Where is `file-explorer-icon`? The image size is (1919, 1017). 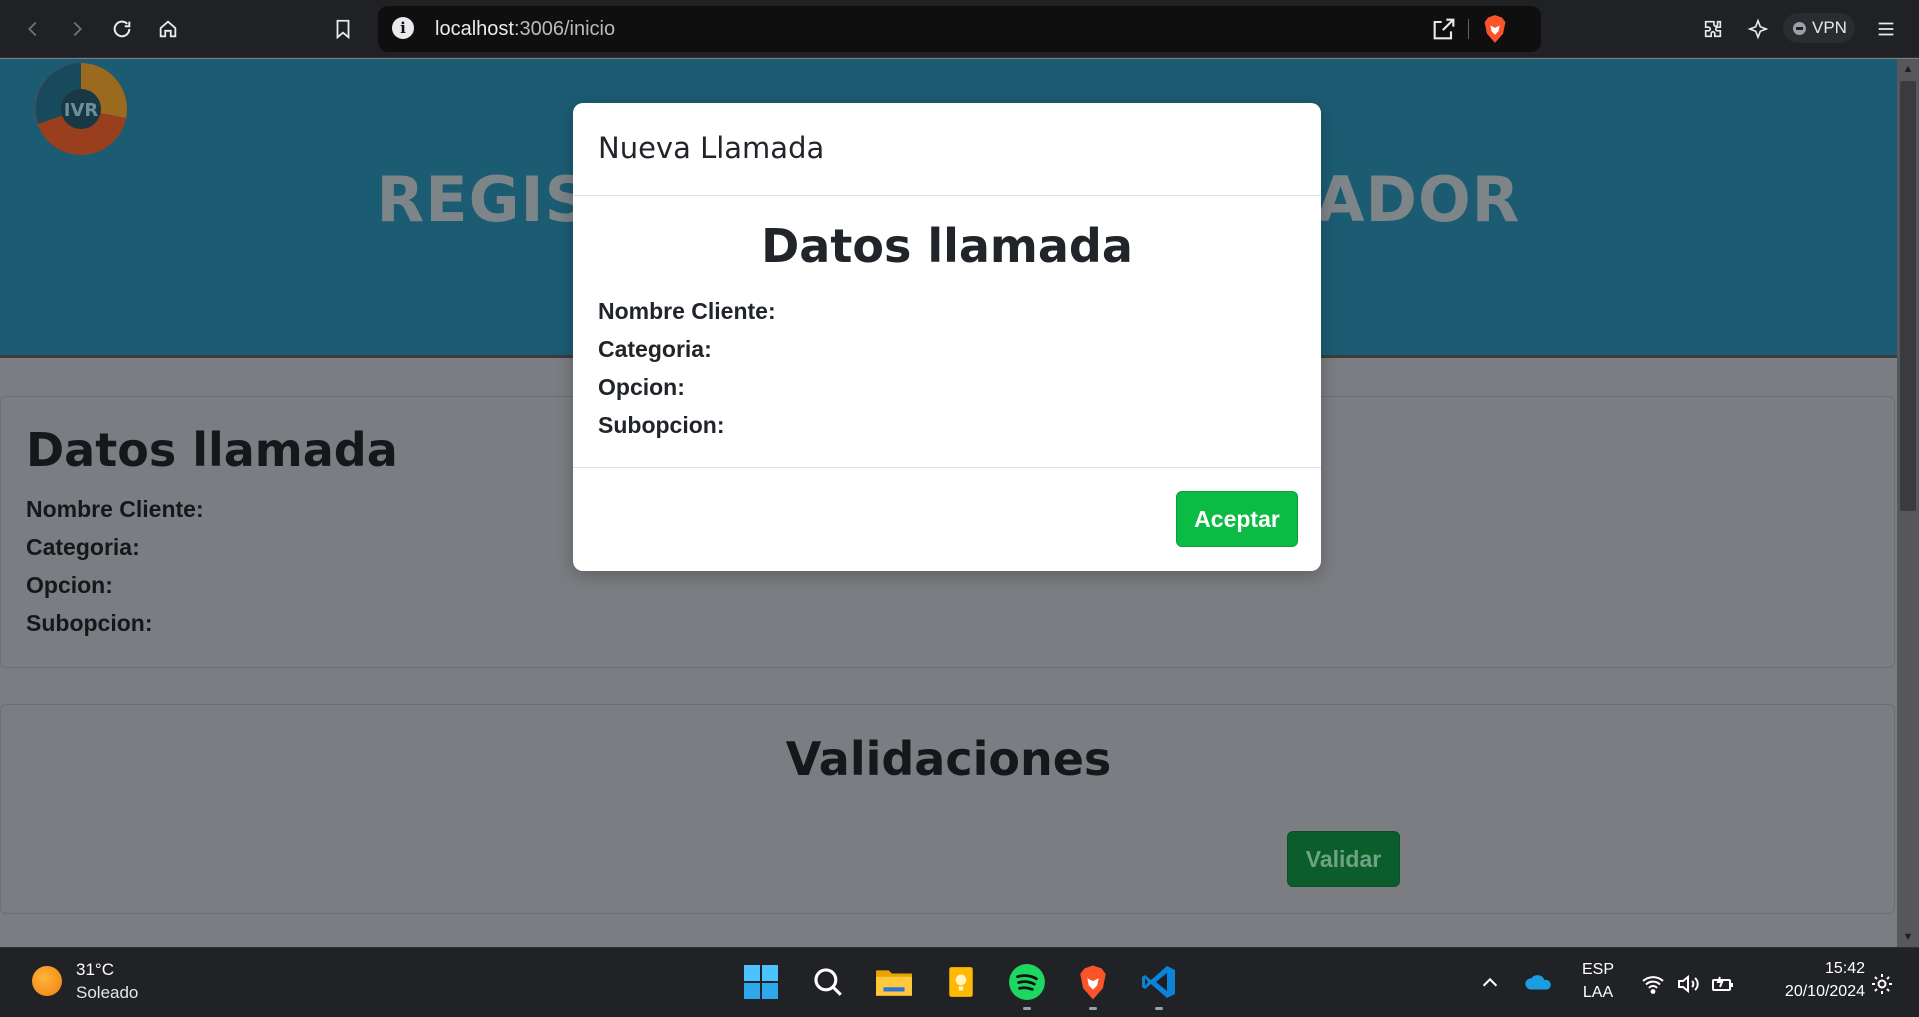 file-explorer-icon is located at coordinates (894, 982).